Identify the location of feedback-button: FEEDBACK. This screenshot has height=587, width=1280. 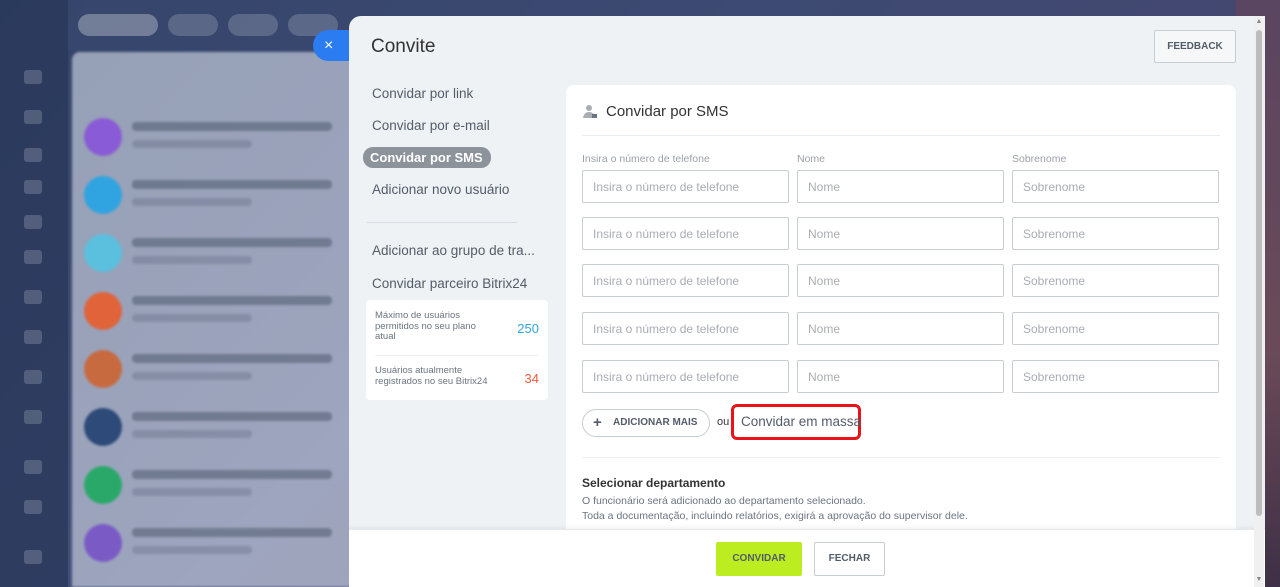
(1195, 46).